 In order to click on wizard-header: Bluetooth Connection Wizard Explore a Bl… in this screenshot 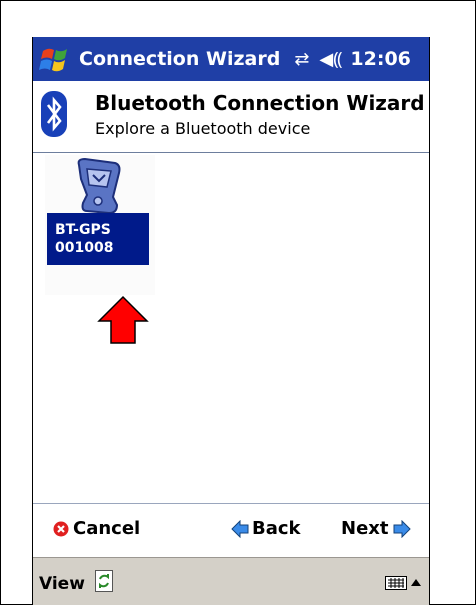, I will do `click(231, 116)`.